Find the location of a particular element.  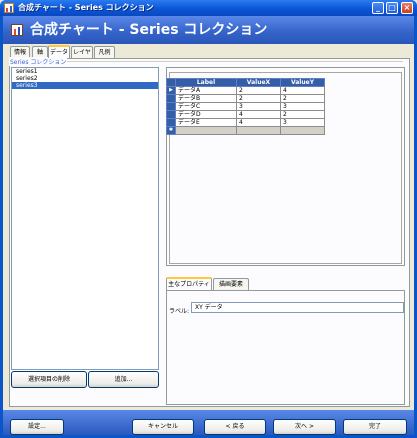

new-row-icon: ✱ is located at coordinates (171, 130).